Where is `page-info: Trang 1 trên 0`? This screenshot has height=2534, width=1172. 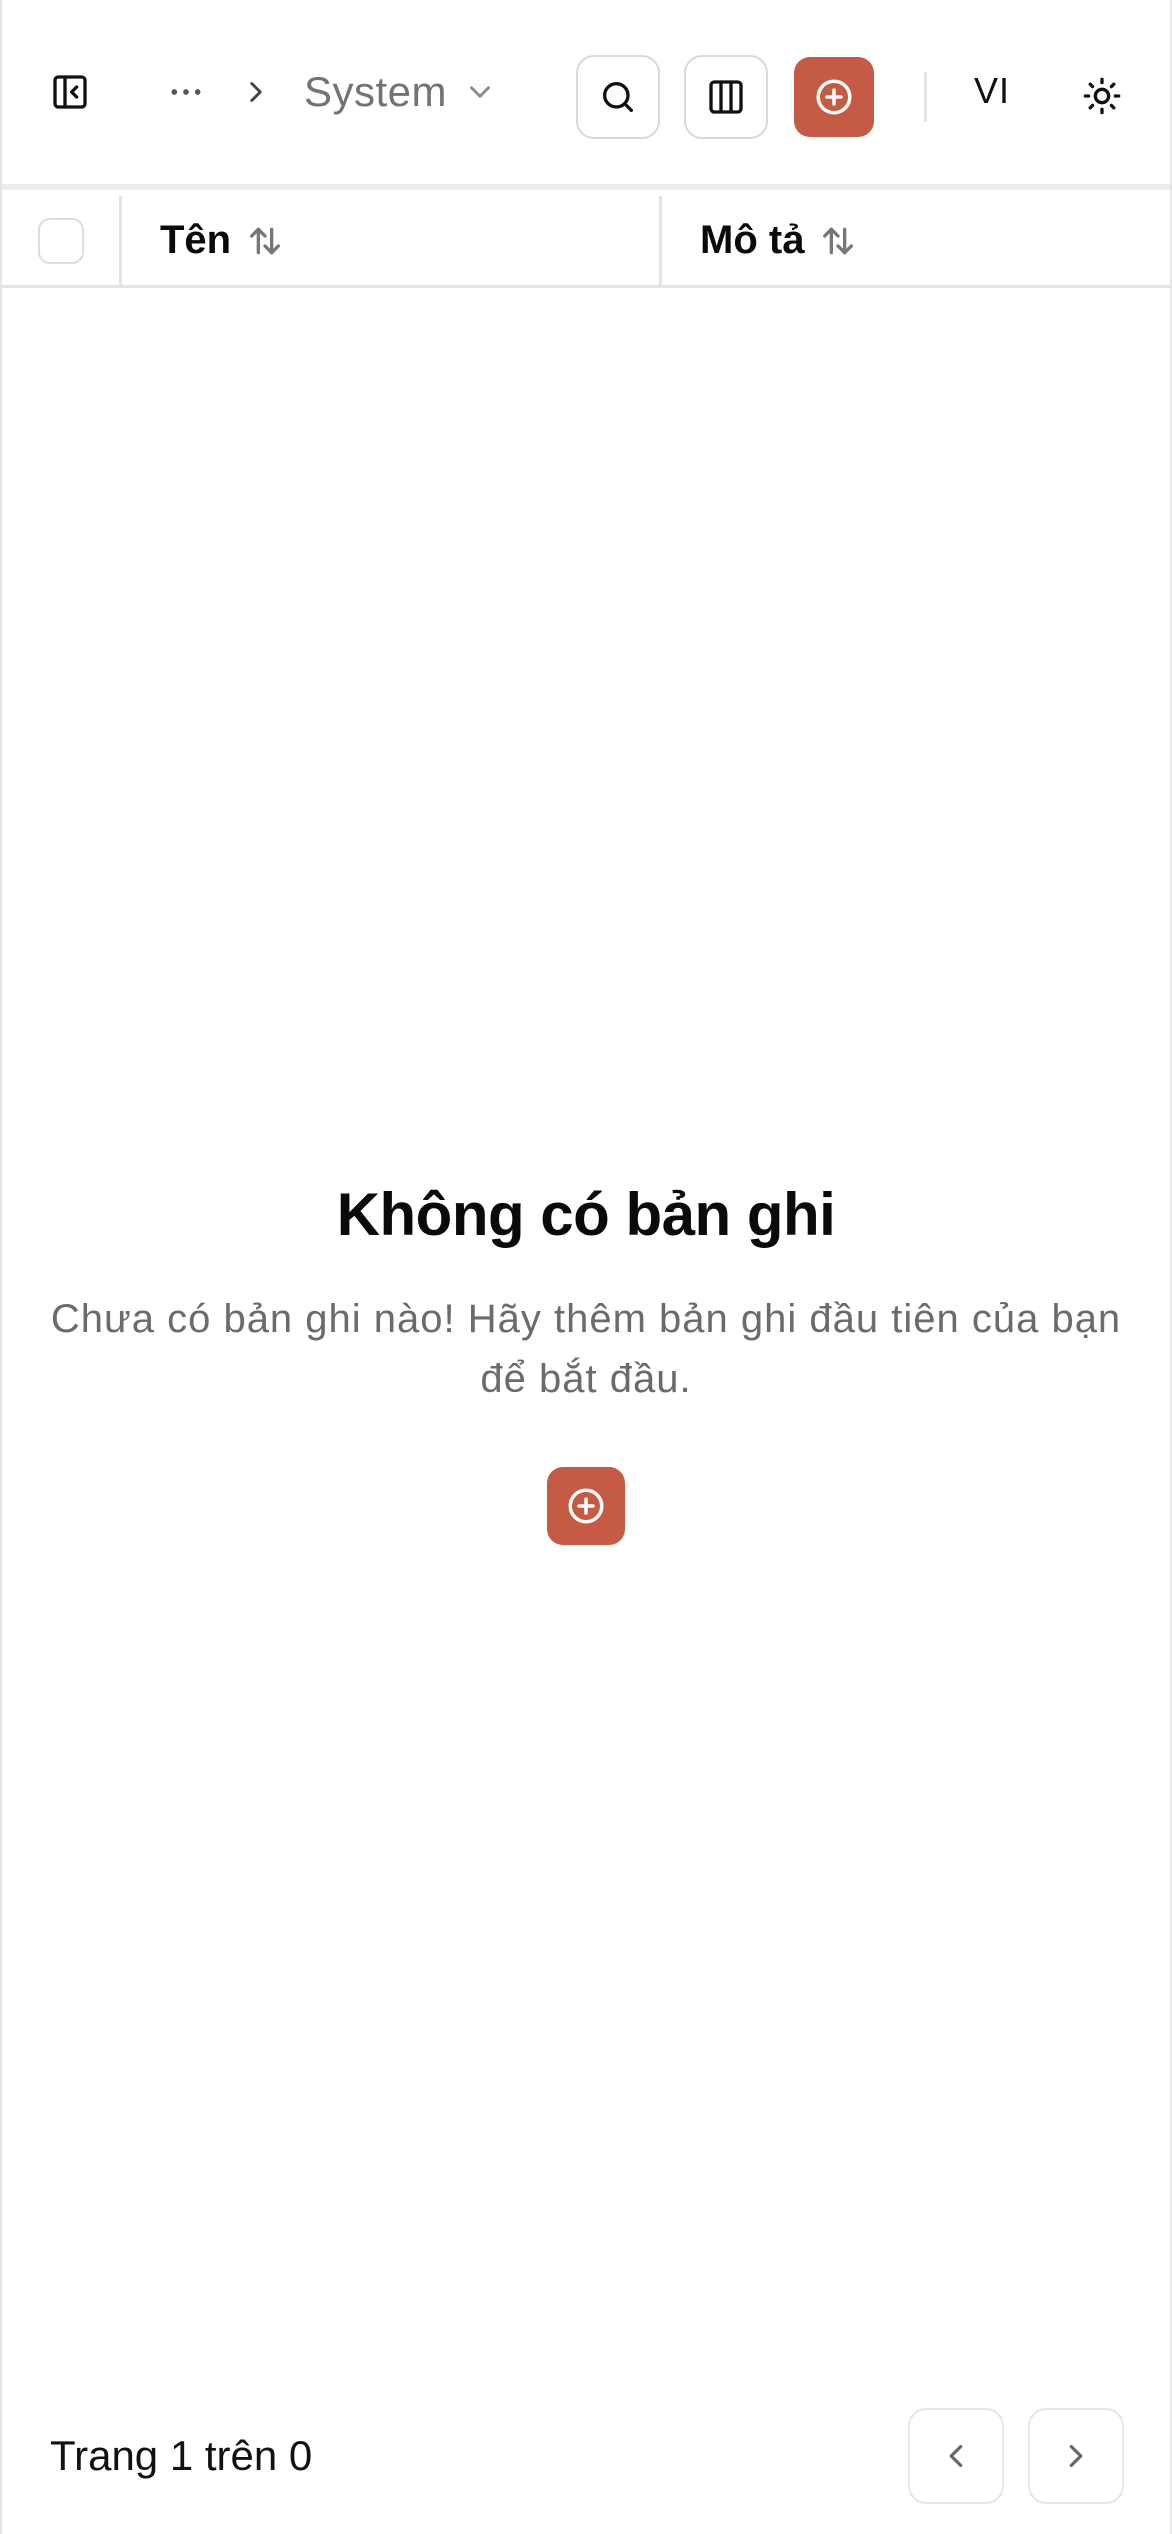 page-info: Trang 1 trên 0 is located at coordinates (181, 2455).